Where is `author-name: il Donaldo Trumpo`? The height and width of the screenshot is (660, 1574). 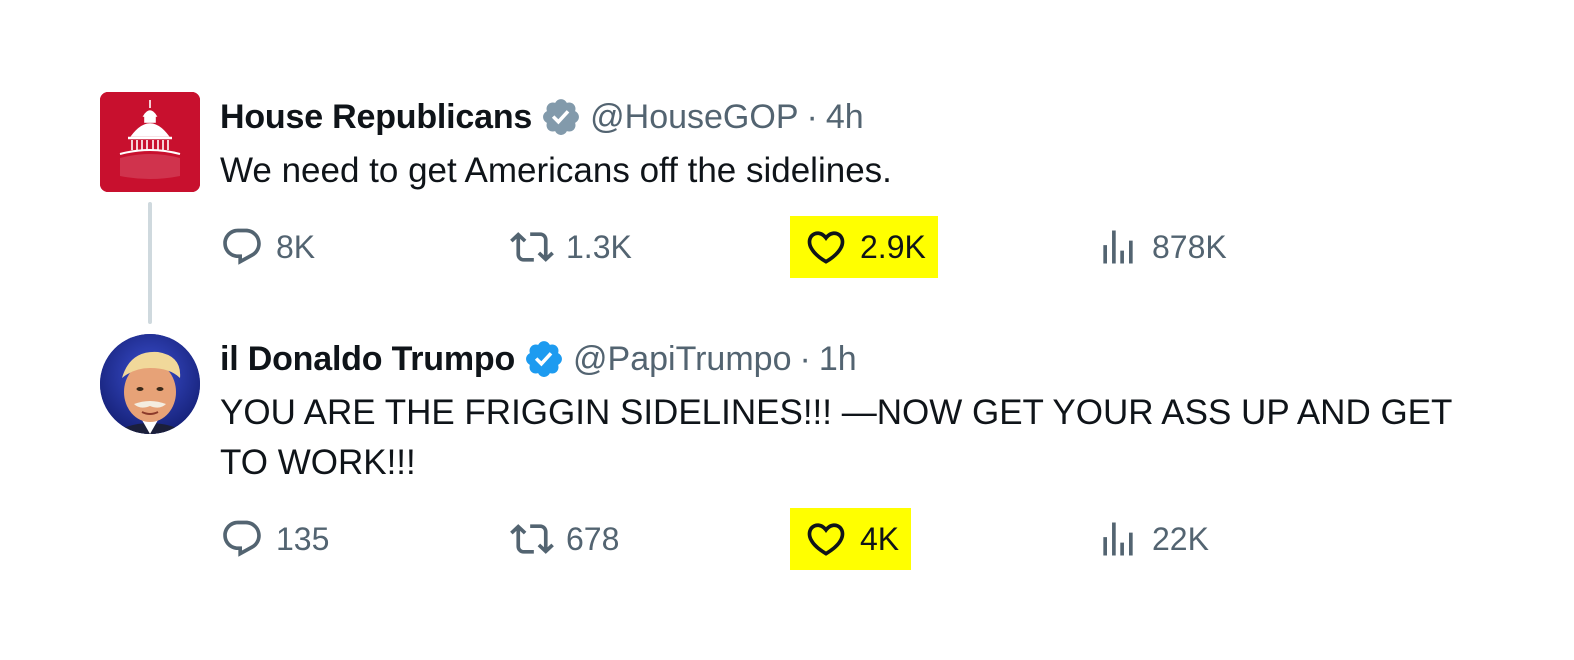 author-name: il Donaldo Trumpo is located at coordinates (367, 359).